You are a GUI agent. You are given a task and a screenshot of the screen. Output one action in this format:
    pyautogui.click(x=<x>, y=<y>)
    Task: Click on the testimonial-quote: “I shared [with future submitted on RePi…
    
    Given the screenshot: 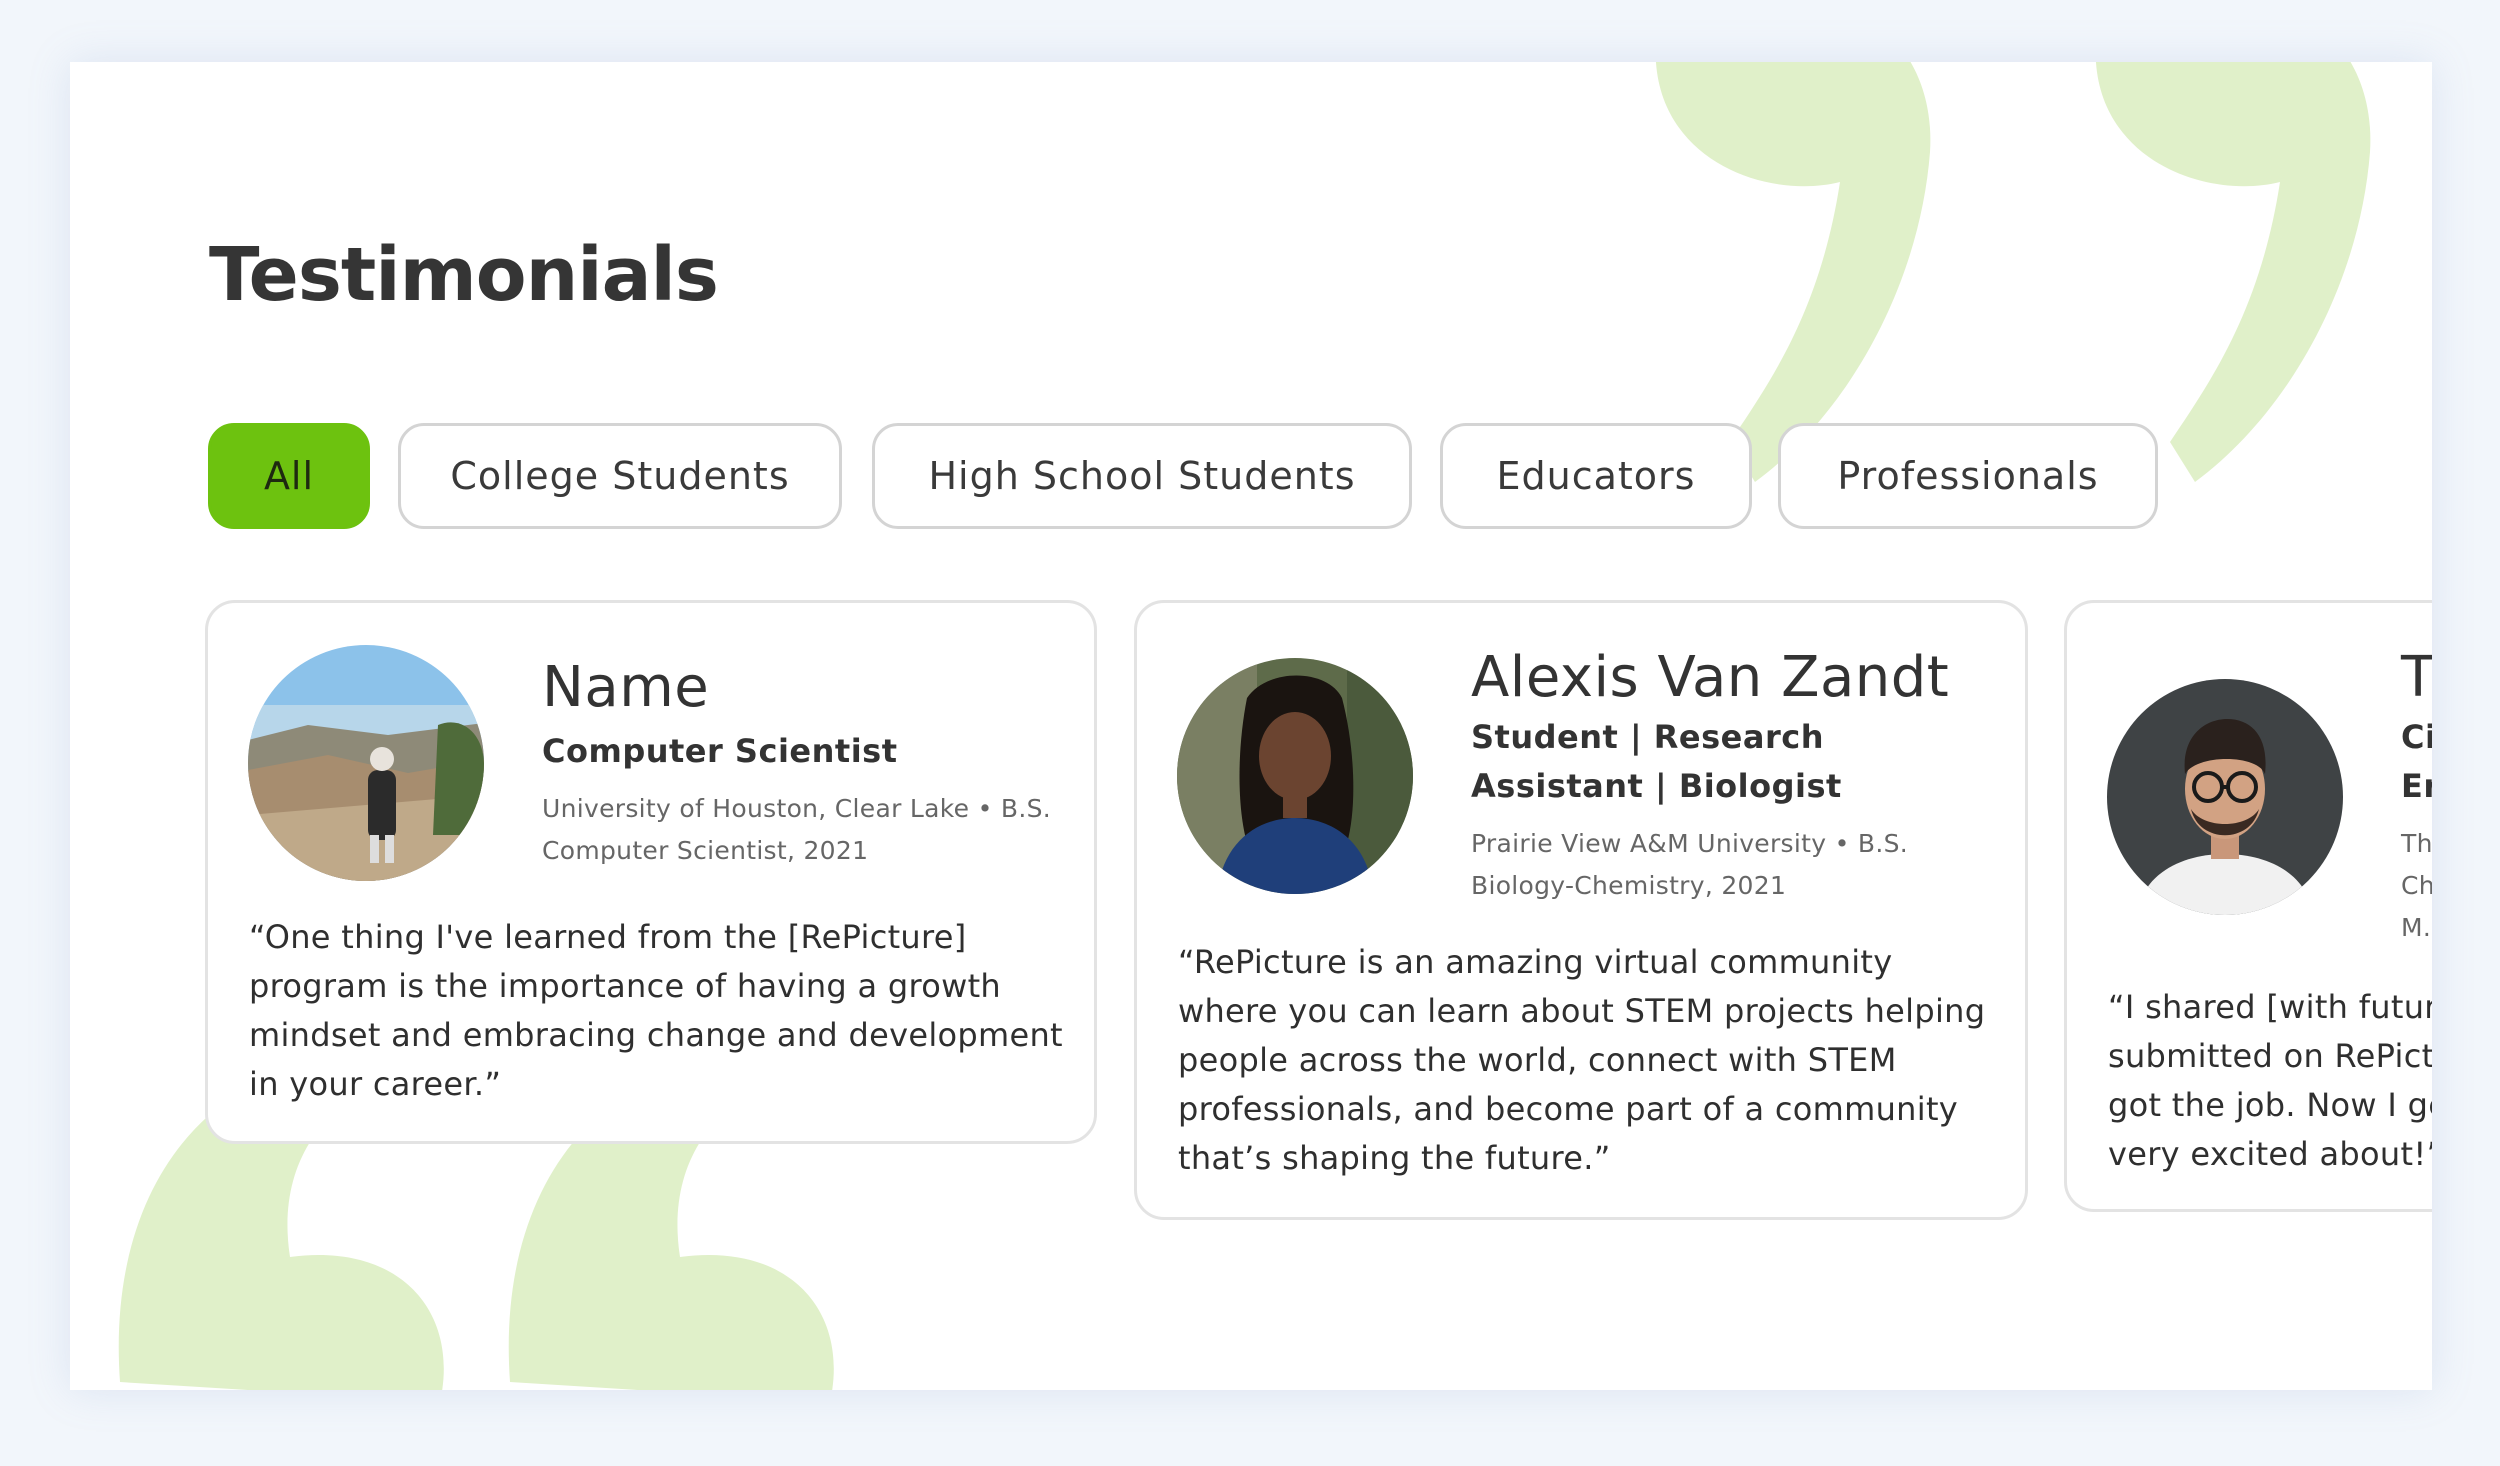 What is the action you would take?
    pyautogui.click(x=2270, y=1080)
    